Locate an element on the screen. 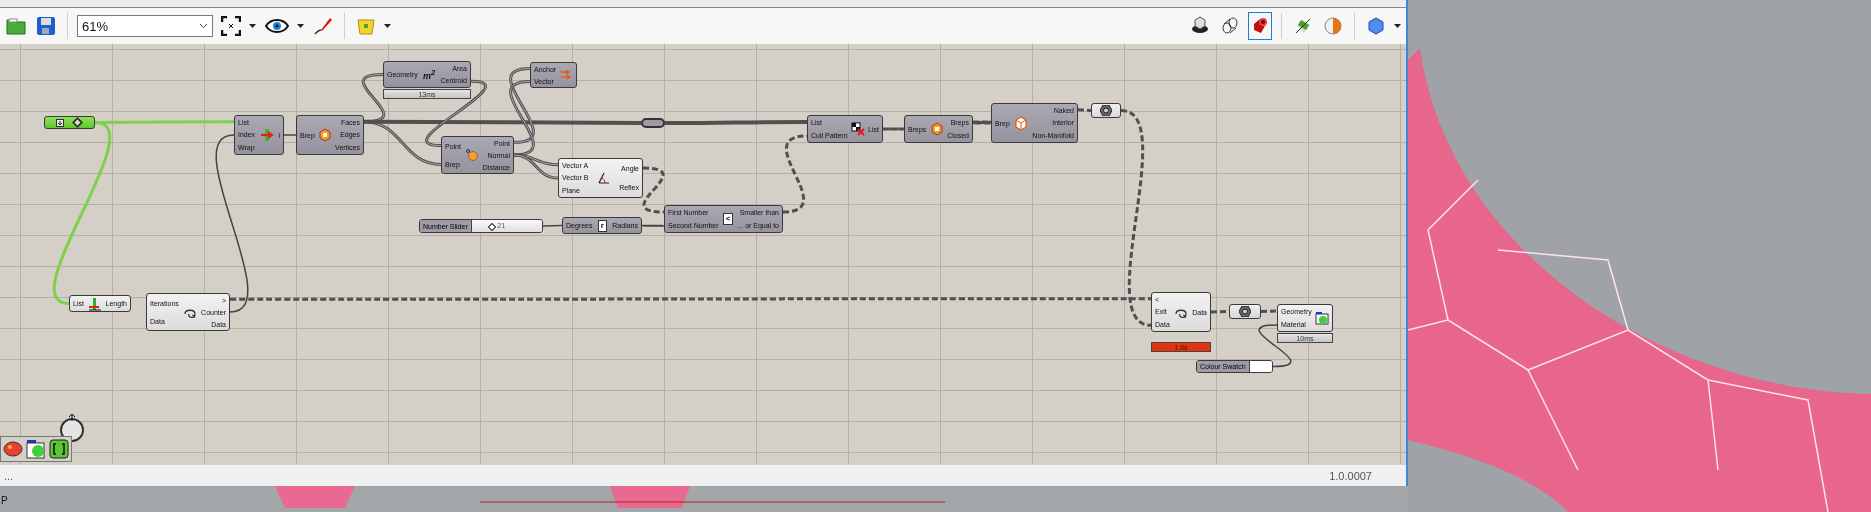 This screenshot has width=1871, height=512. cube-icon is located at coordinates (1021, 123).